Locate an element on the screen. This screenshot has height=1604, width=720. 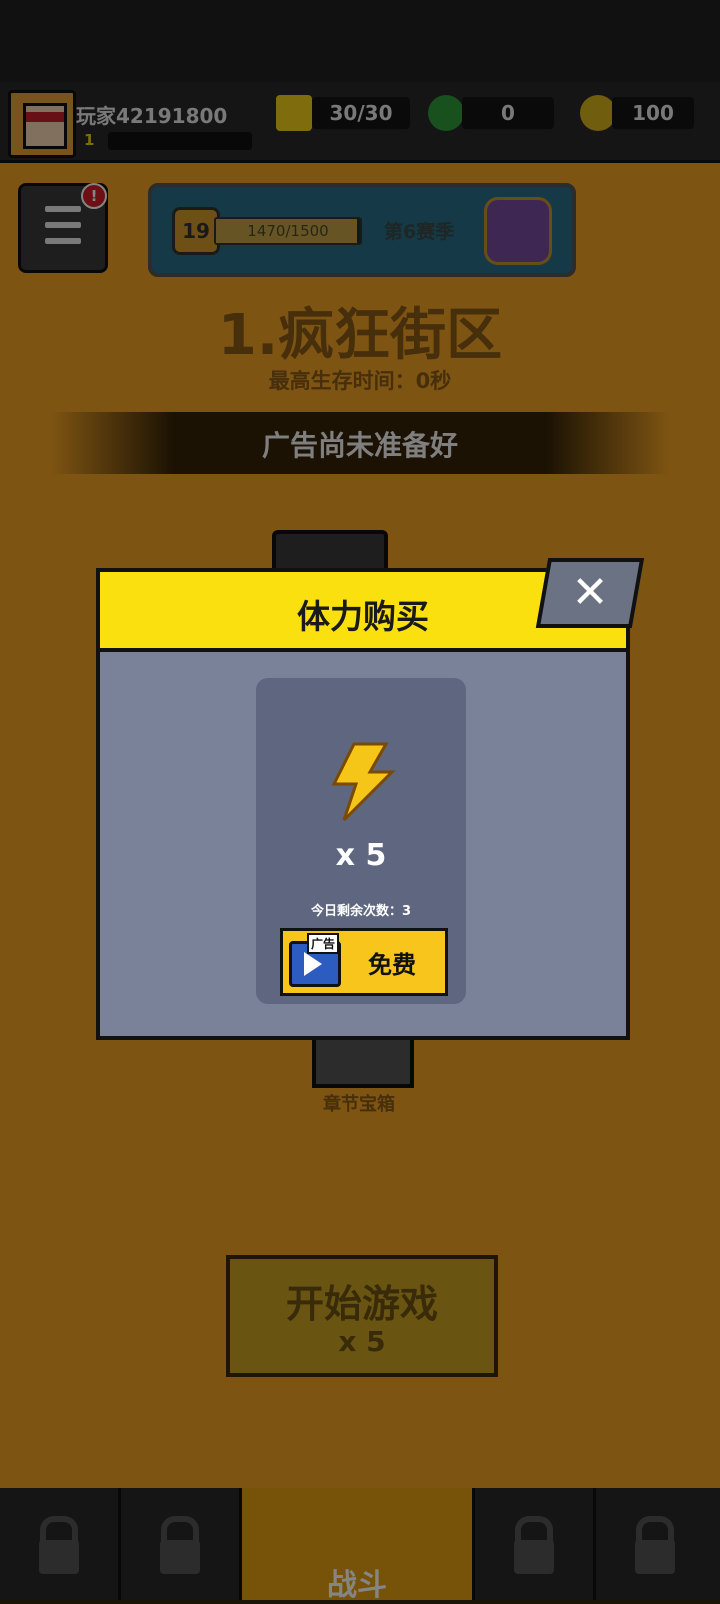
status-bar is located at coordinates (360, 41).